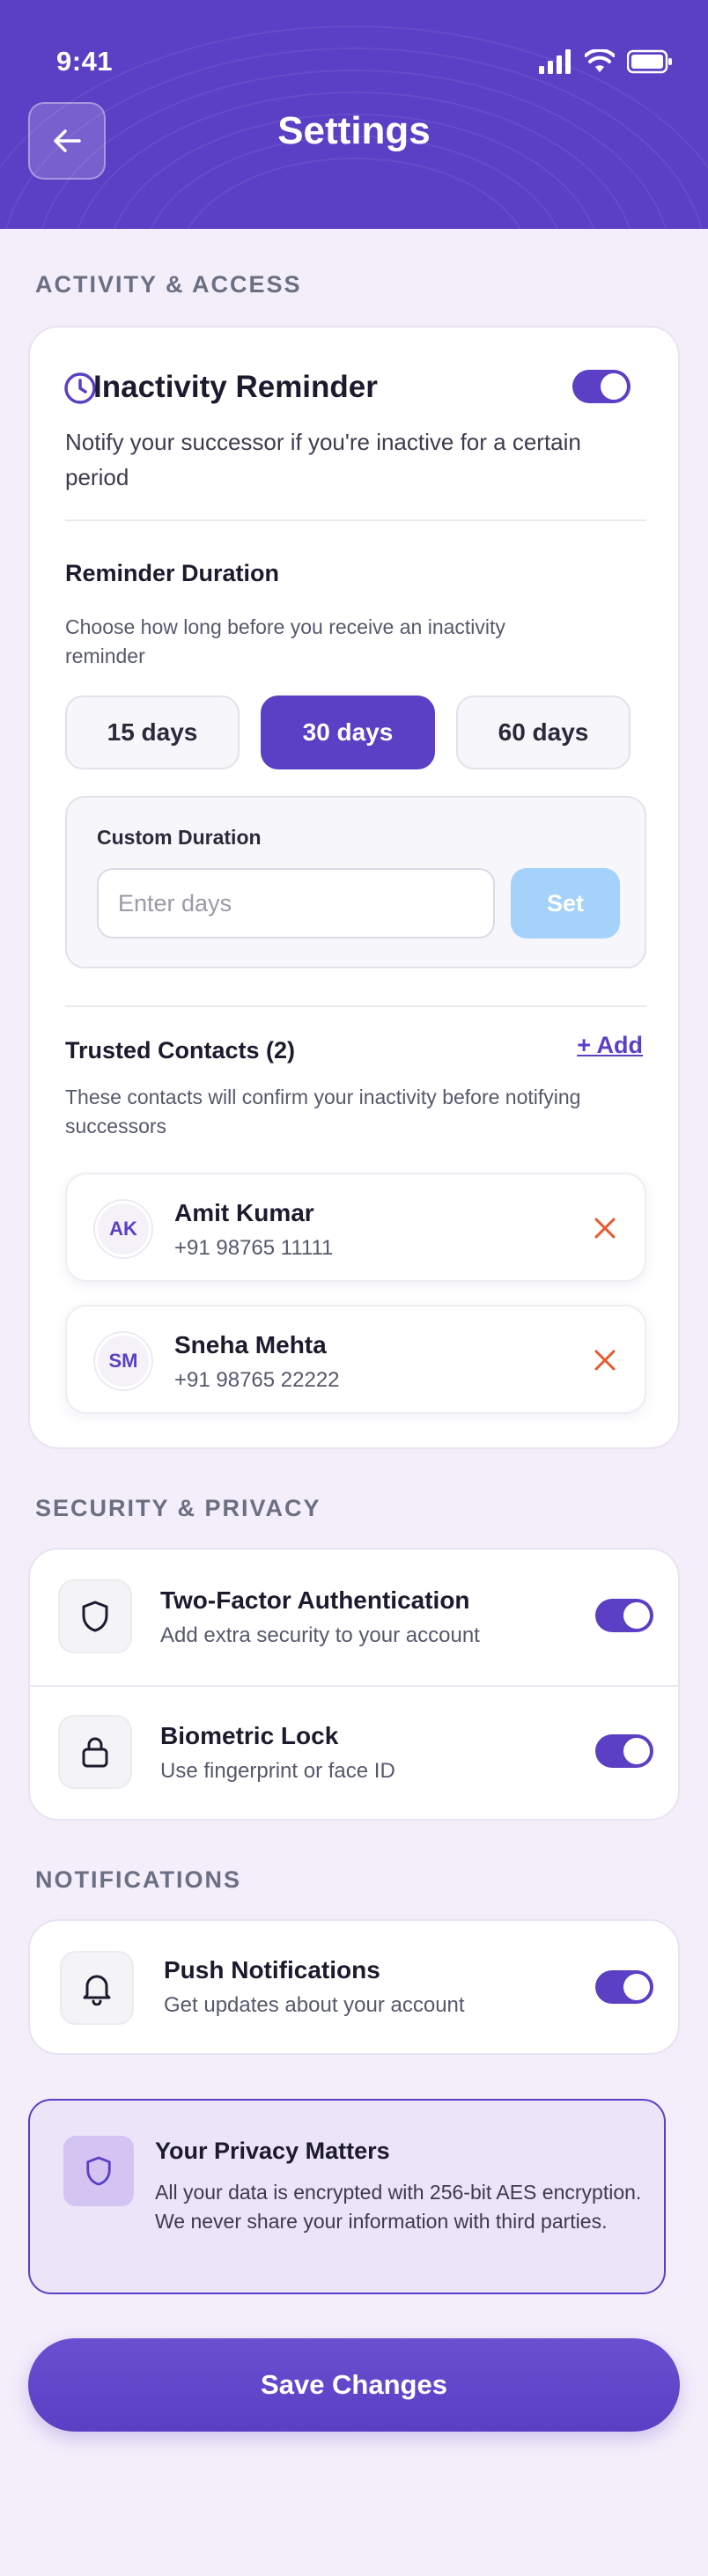 The height and width of the screenshot is (2576, 708). I want to click on app-header: 9:41 Settings, so click(354, 115).